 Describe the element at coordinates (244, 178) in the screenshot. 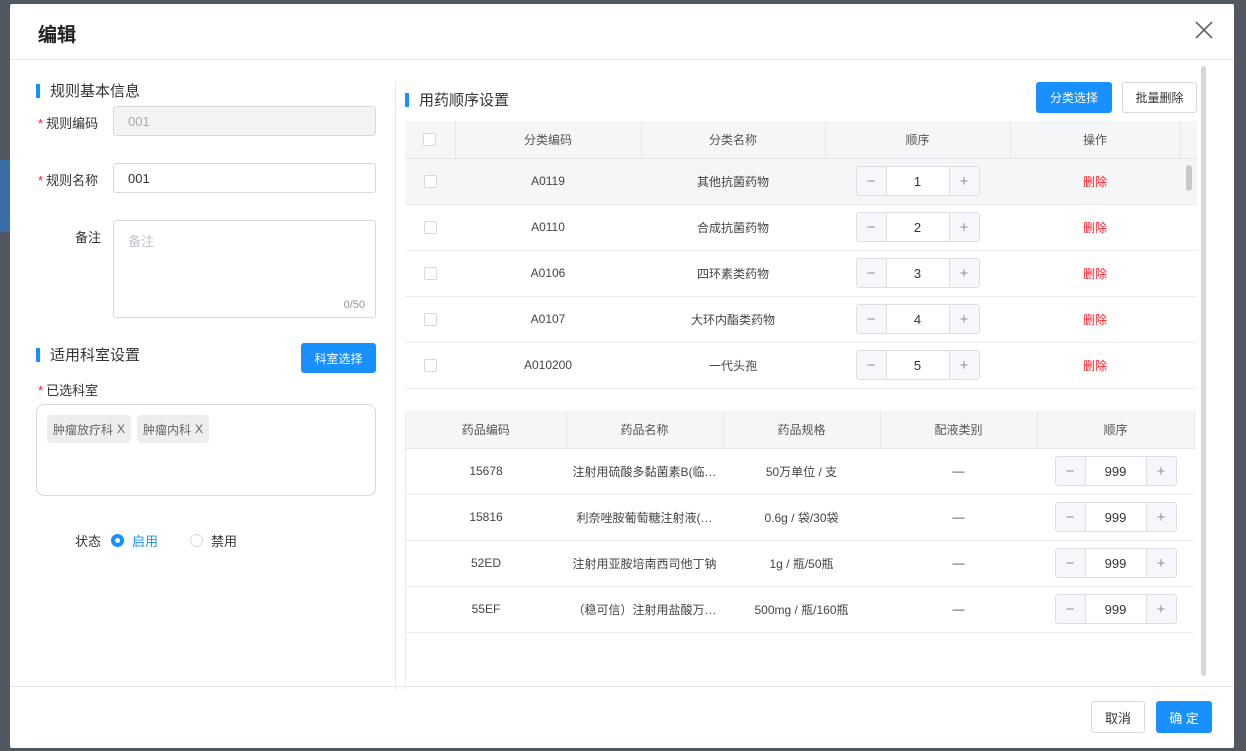

I see `rule-name-input: 001` at that location.